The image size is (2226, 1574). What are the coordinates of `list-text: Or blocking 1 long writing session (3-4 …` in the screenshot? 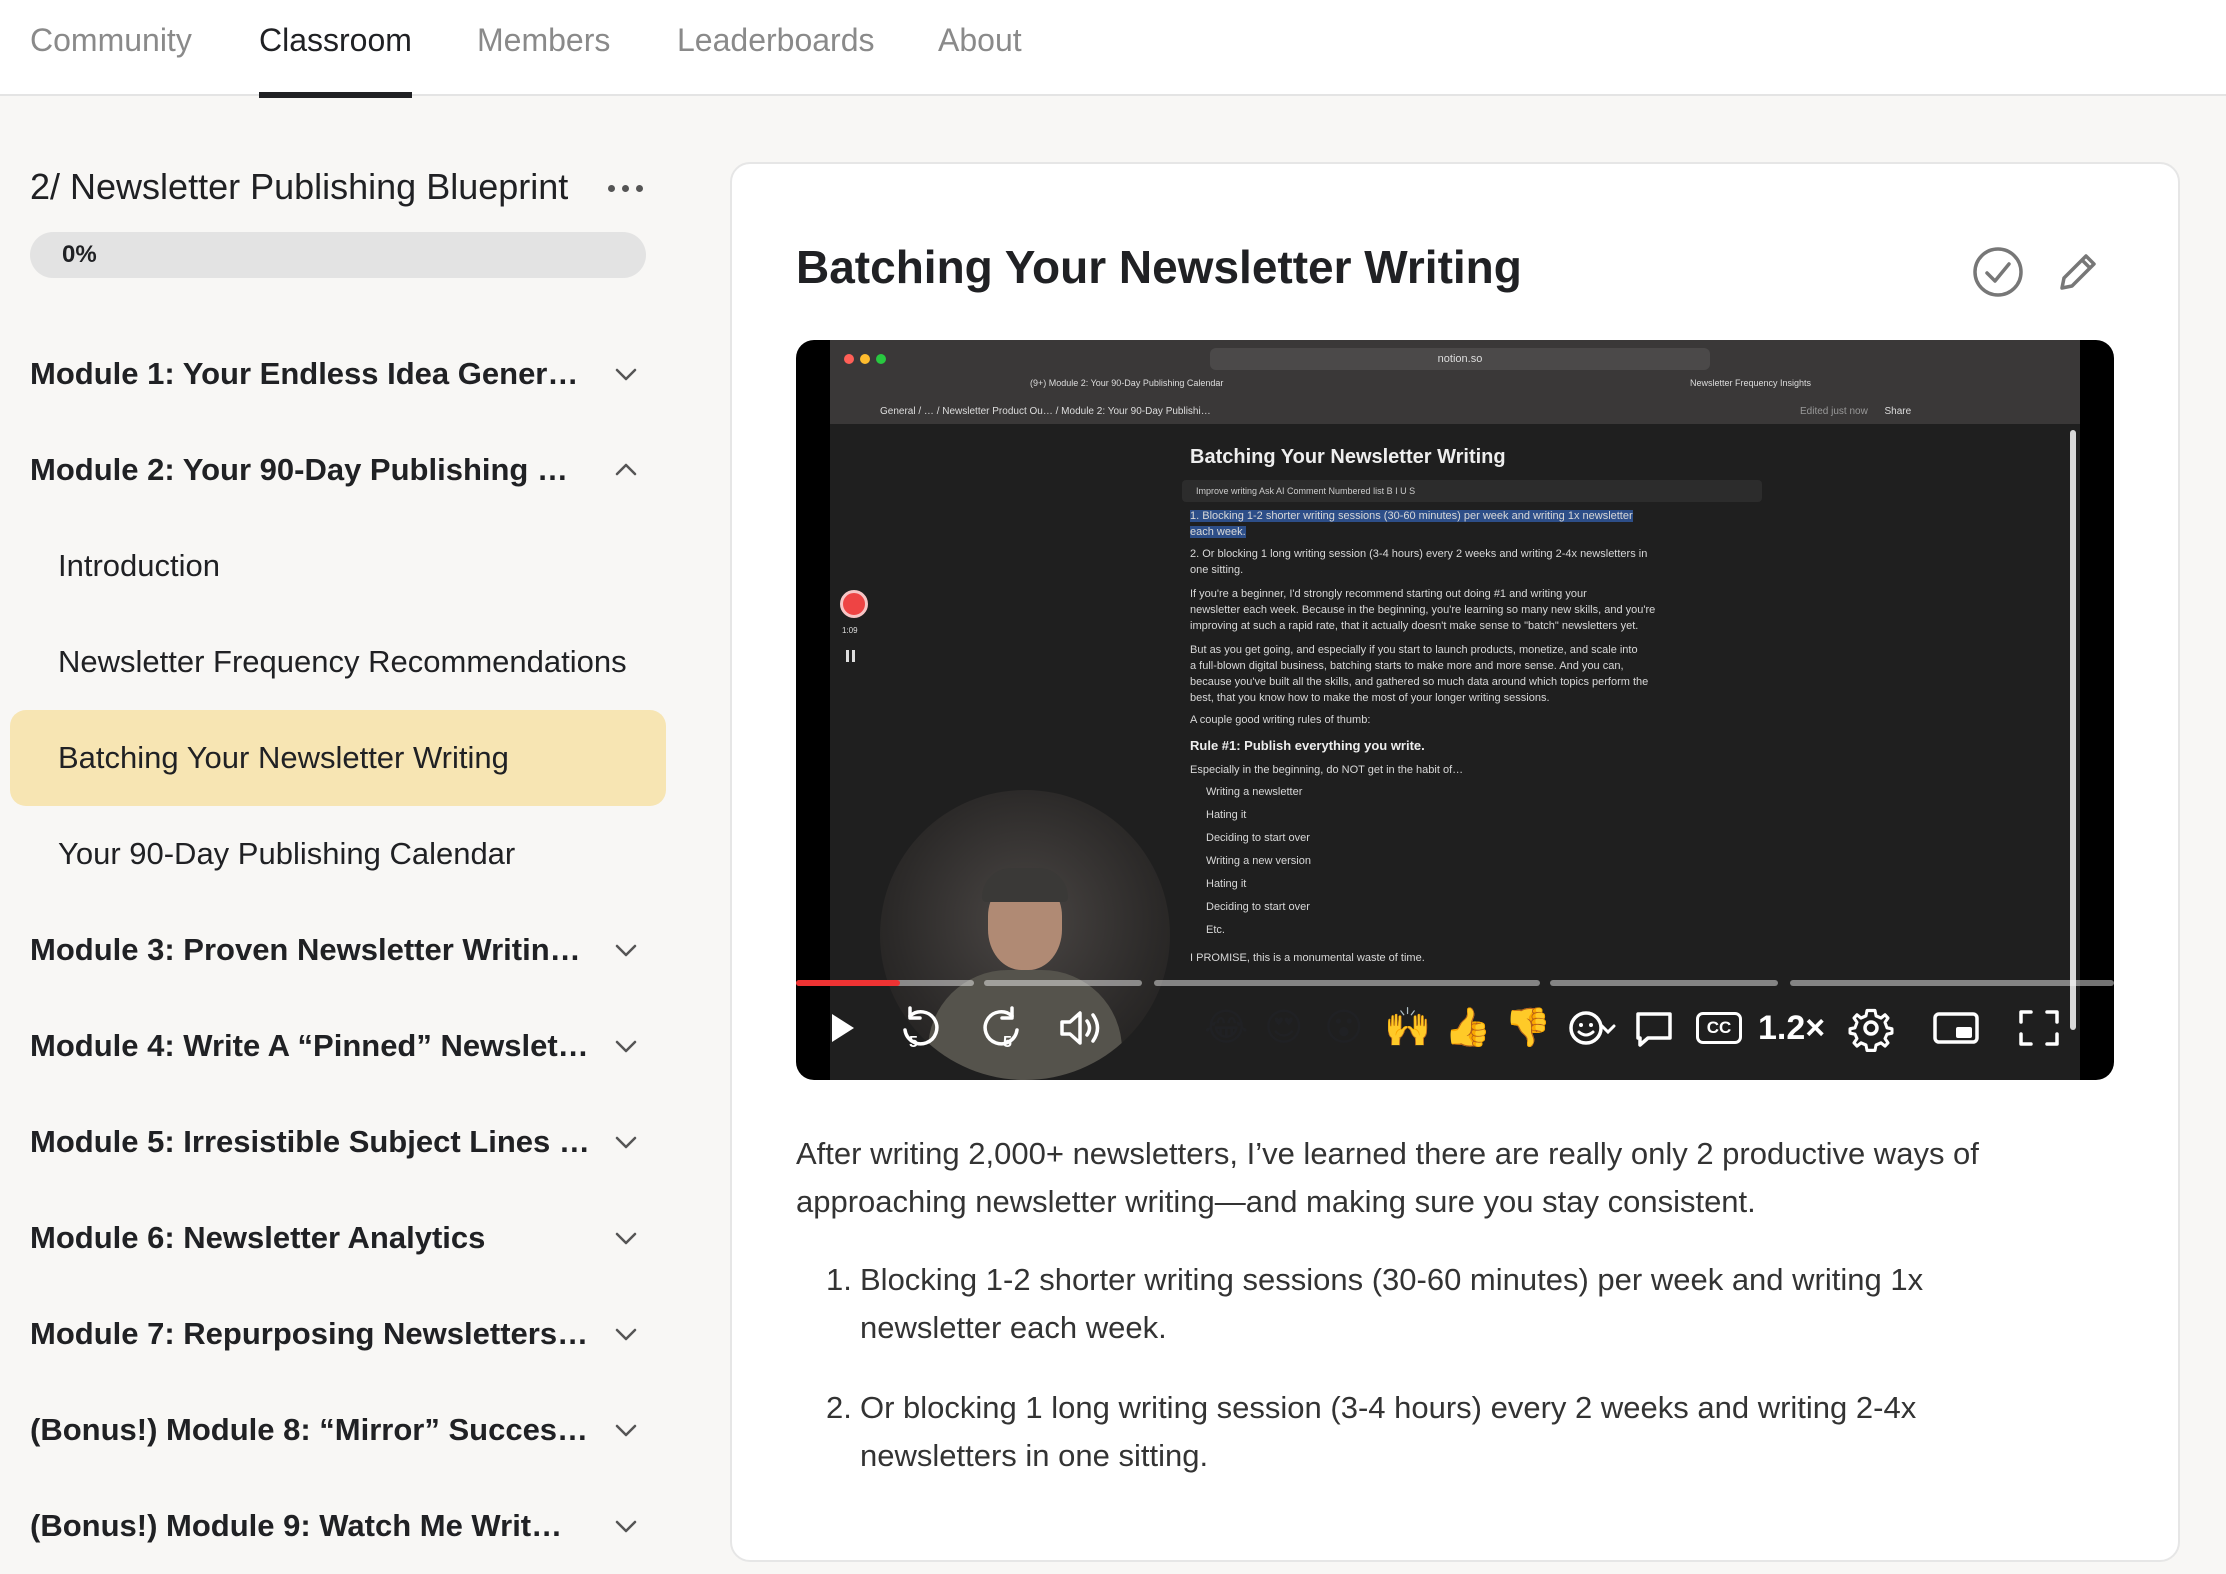 It's located at (1388, 1431).